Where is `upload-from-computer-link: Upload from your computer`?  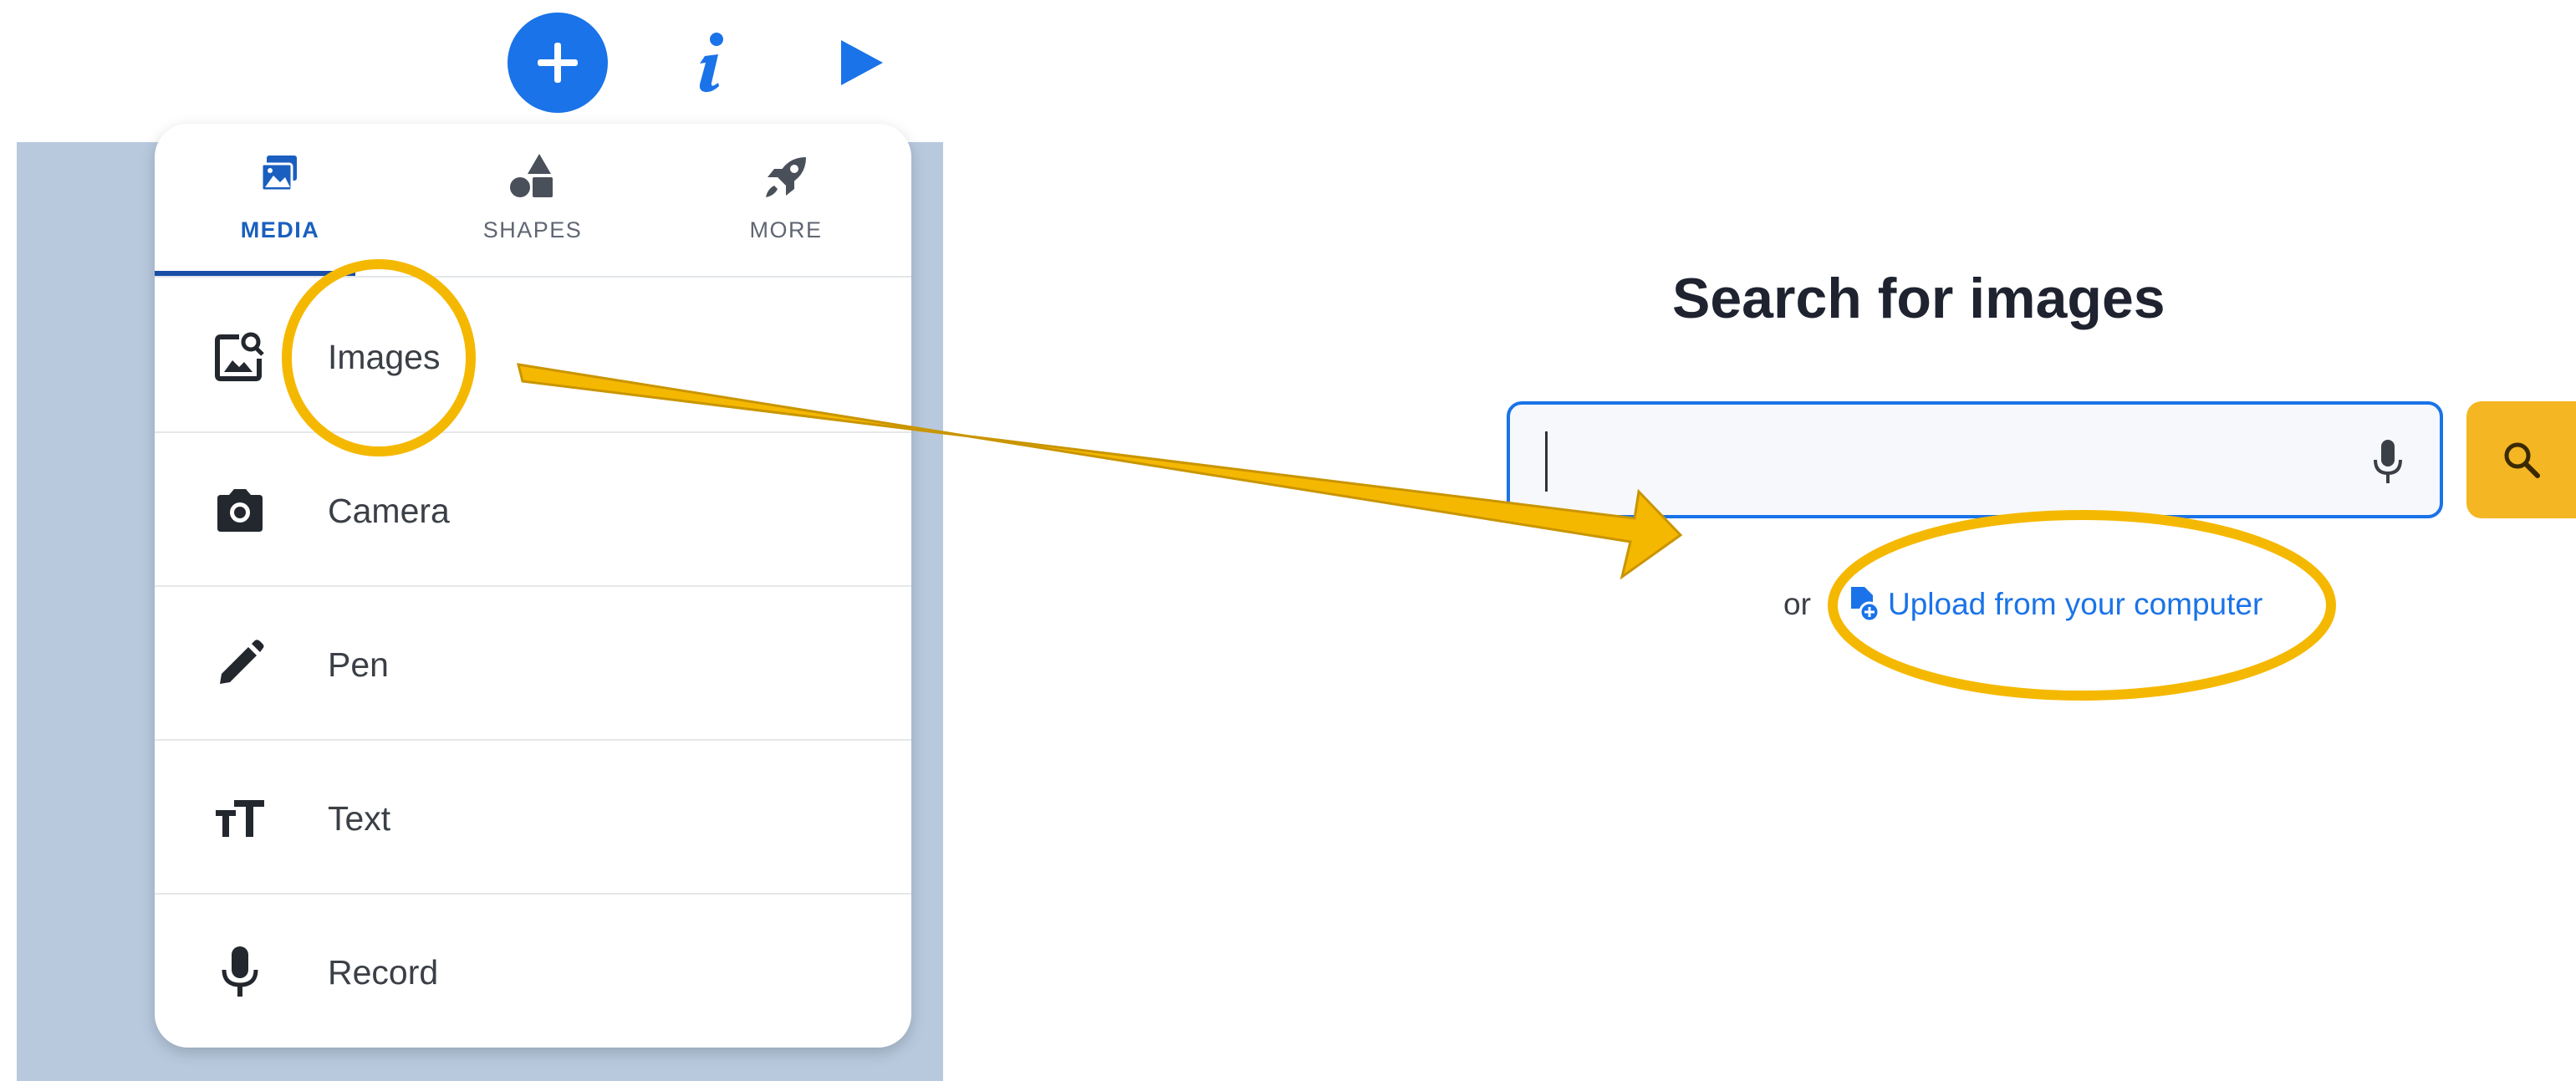 upload-from-computer-link: Upload from your computer is located at coordinates (2055, 604).